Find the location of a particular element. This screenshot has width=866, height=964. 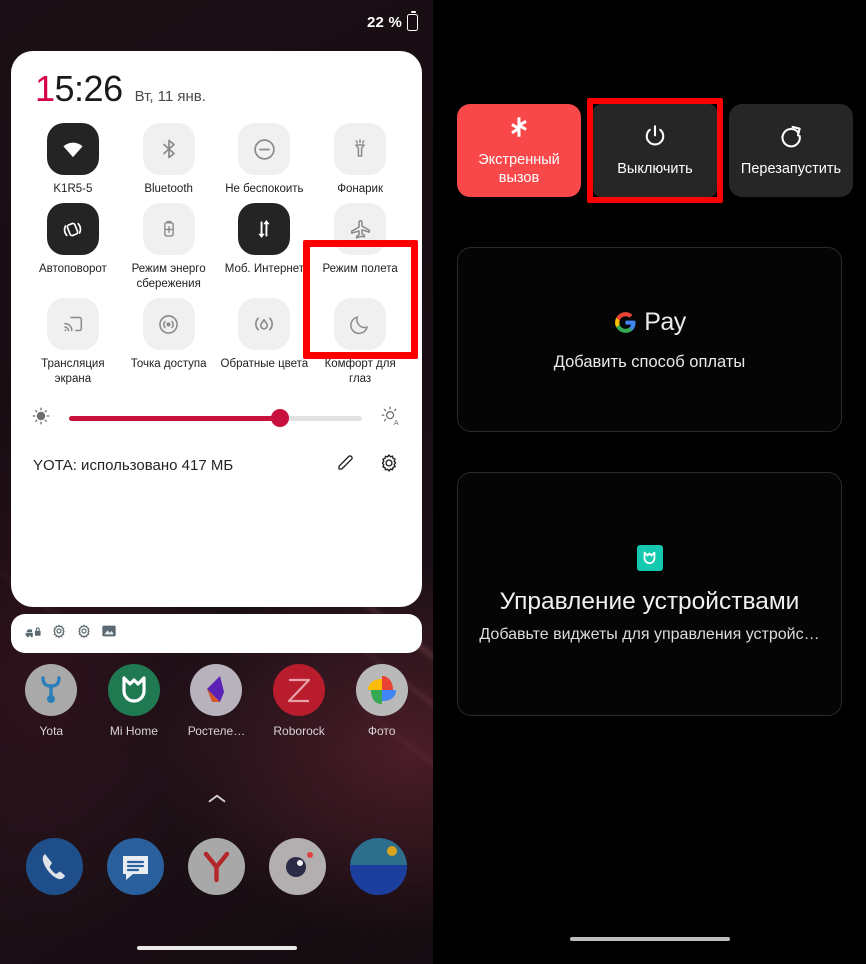

brightness-low-icon is located at coordinates (41, 418).